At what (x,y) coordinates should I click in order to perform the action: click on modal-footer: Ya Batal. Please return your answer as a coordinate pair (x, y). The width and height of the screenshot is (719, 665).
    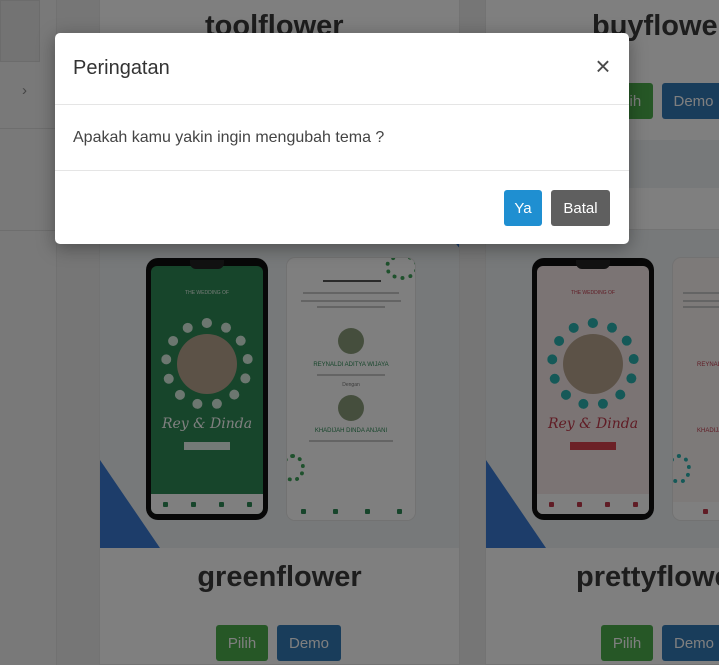
    Looking at the image, I should click on (342, 207).